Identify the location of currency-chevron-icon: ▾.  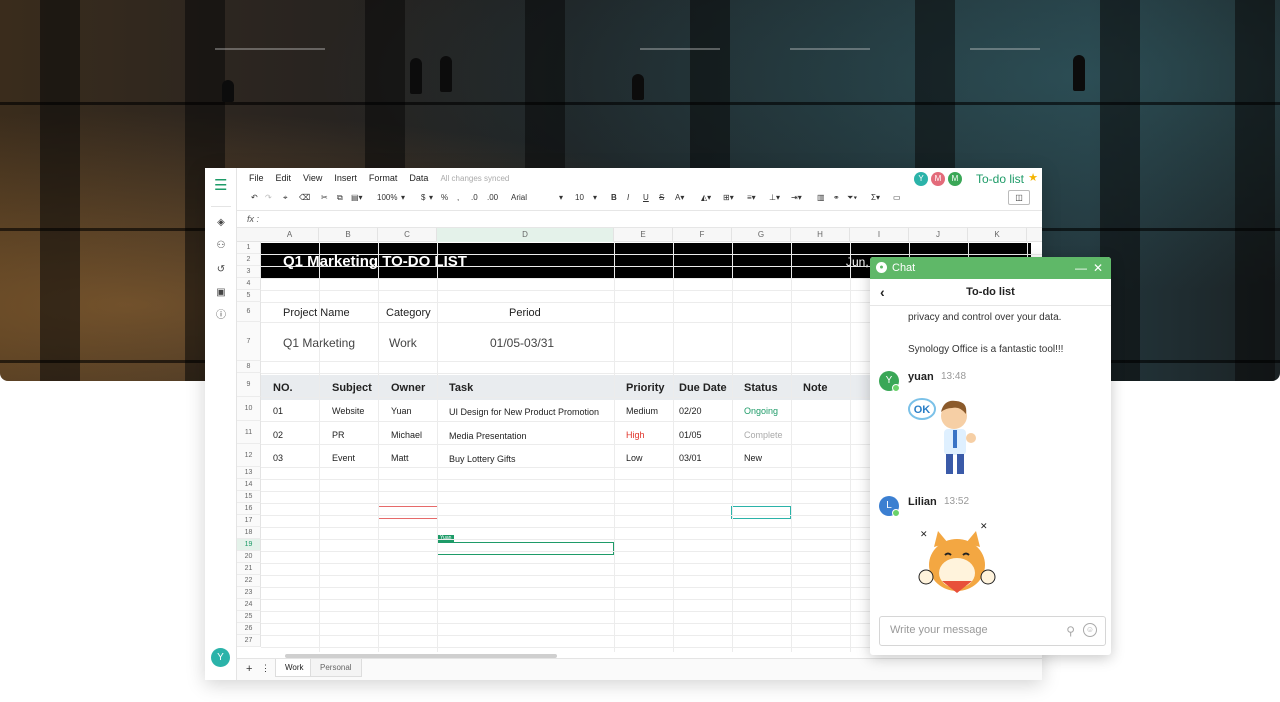
(431, 198).